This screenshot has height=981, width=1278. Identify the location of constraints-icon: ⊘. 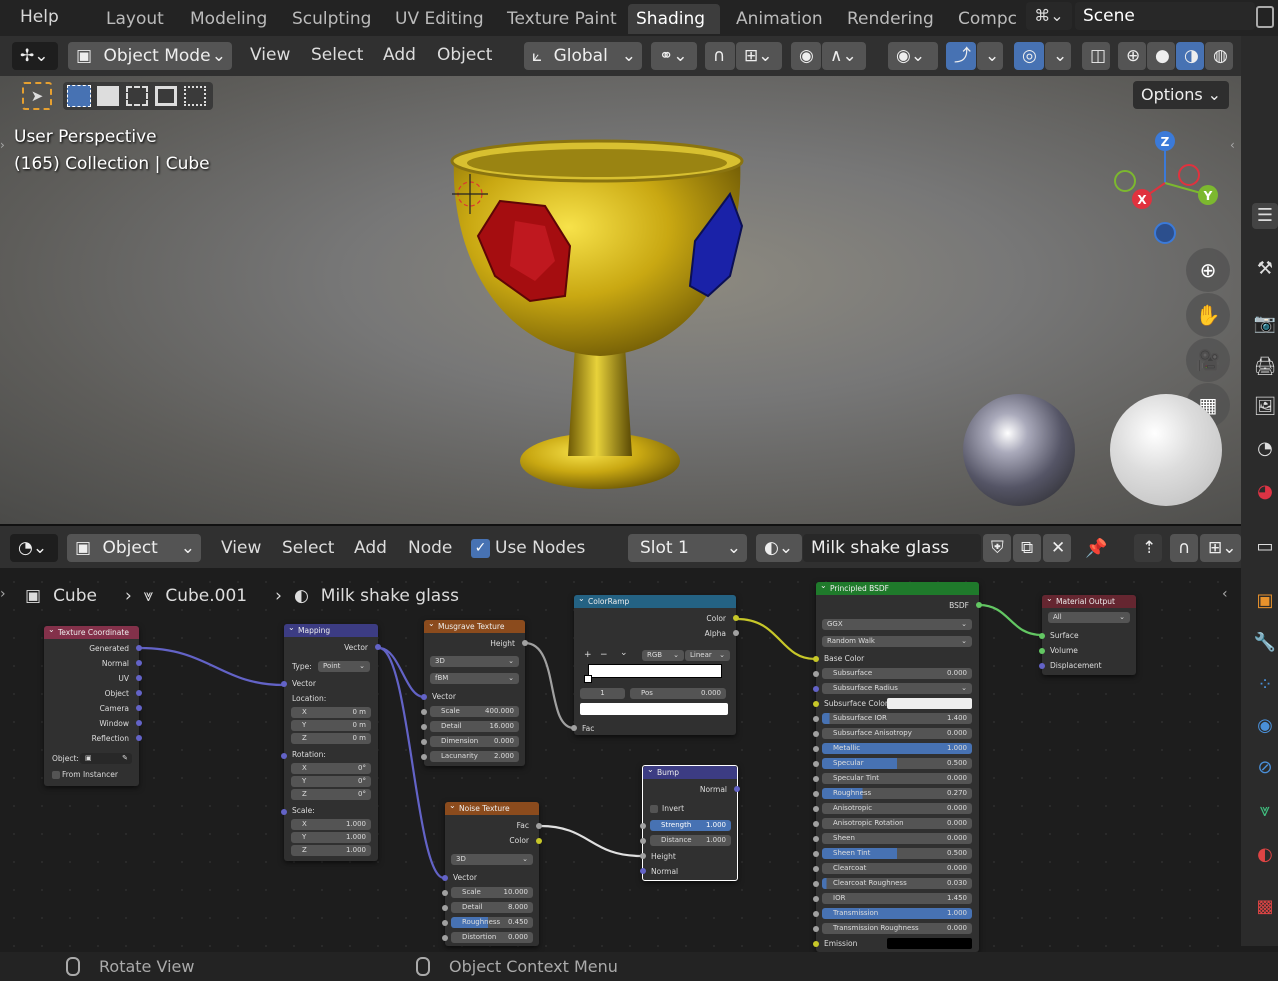
(1265, 768).